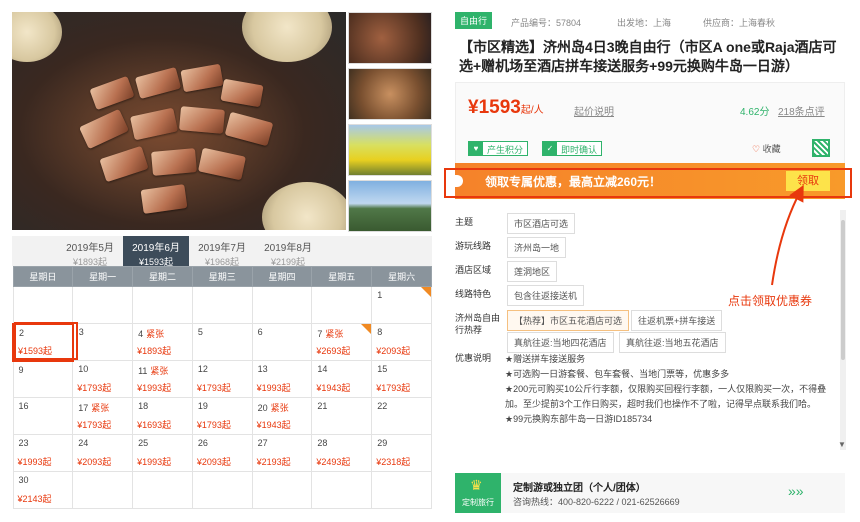 The image size is (860, 522). Describe the element at coordinates (162, 416) in the screenshot. I see `calendar-day: 18 ¥1693起` at that location.